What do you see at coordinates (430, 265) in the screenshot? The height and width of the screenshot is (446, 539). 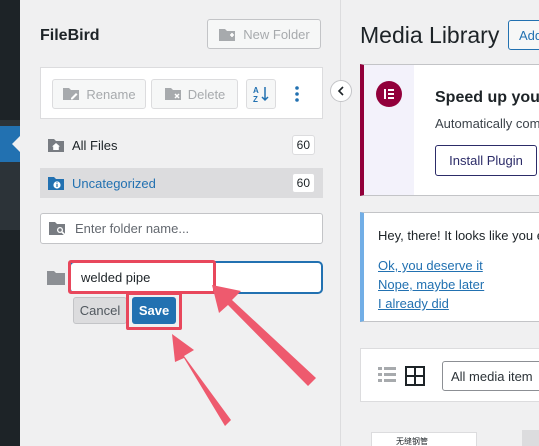 I see `review-link-ok: Ok, you deserve it` at bounding box center [430, 265].